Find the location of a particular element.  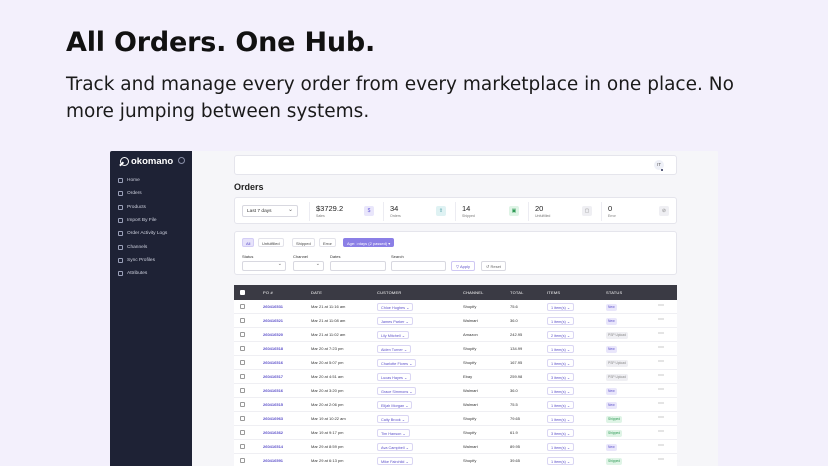

sidebar-item-import-by-file: Import By File is located at coordinates (142, 220).